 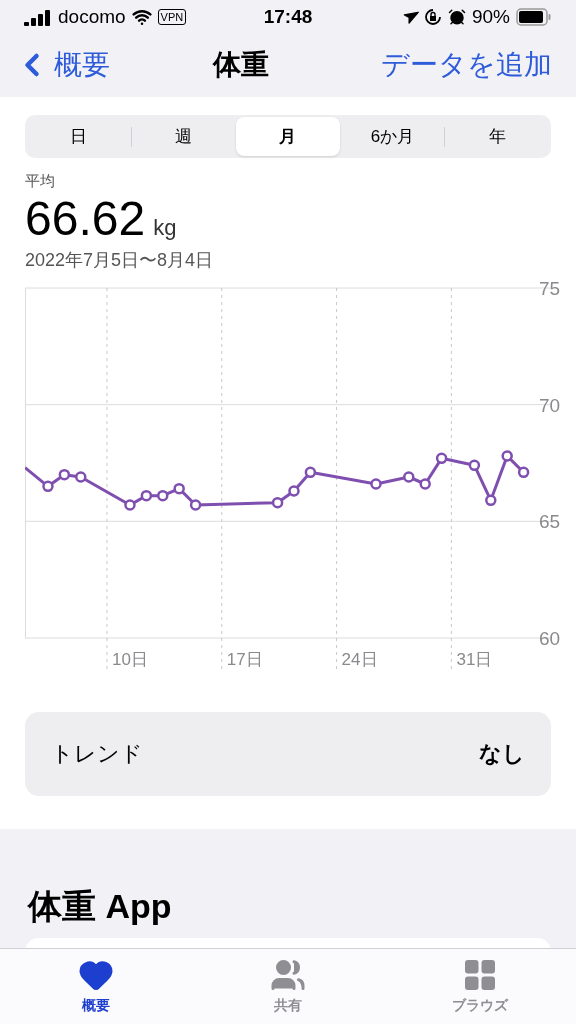 I want to click on average-value: 66.62, so click(x=85, y=218).